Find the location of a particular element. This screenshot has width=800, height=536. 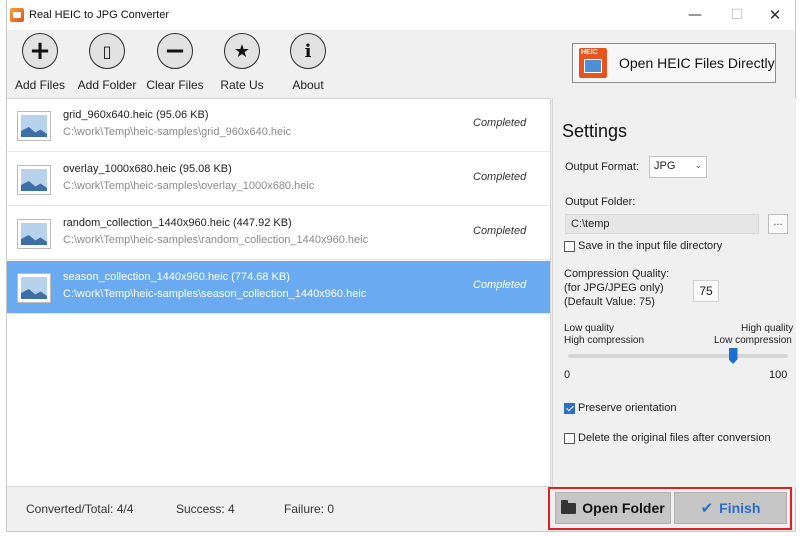

add-files-label: Add Files is located at coordinates (40, 85).